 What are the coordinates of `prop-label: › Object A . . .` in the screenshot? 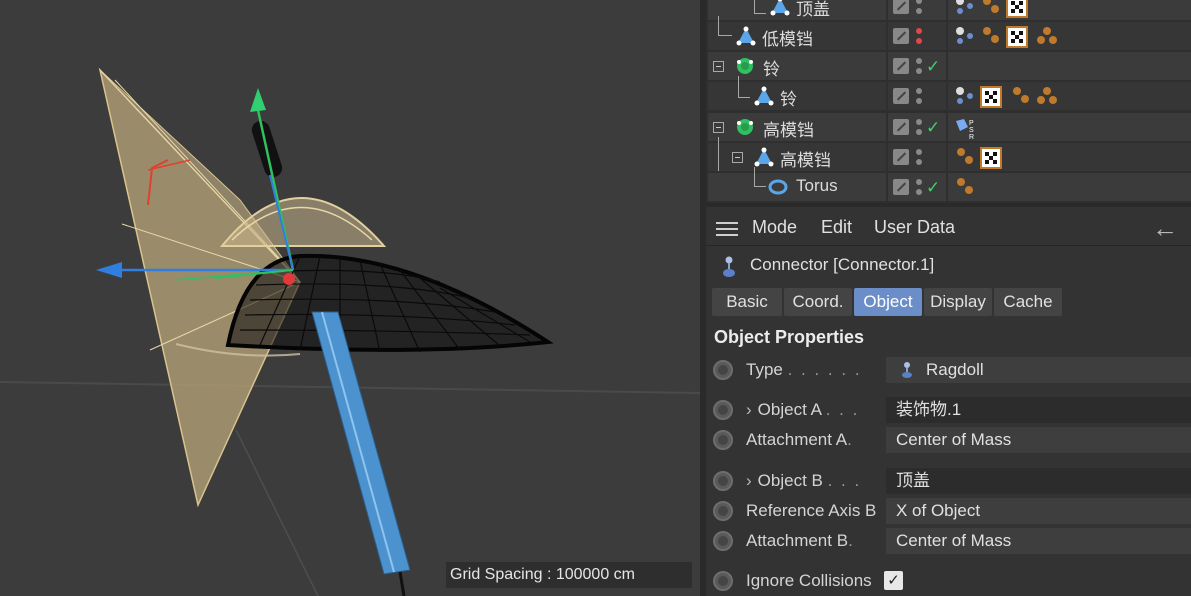 It's located at (803, 409).